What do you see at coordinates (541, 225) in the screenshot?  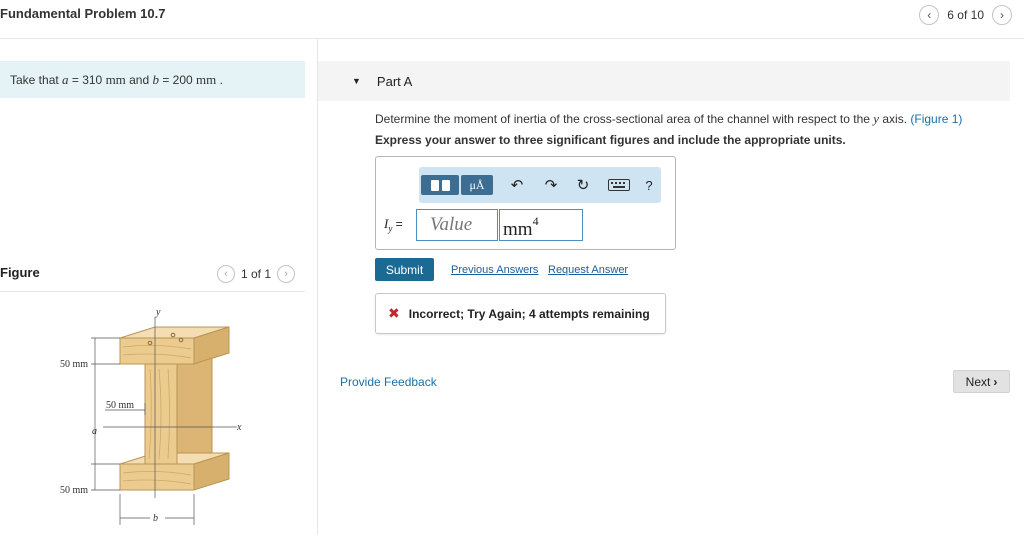 I see `units-input: mm4` at bounding box center [541, 225].